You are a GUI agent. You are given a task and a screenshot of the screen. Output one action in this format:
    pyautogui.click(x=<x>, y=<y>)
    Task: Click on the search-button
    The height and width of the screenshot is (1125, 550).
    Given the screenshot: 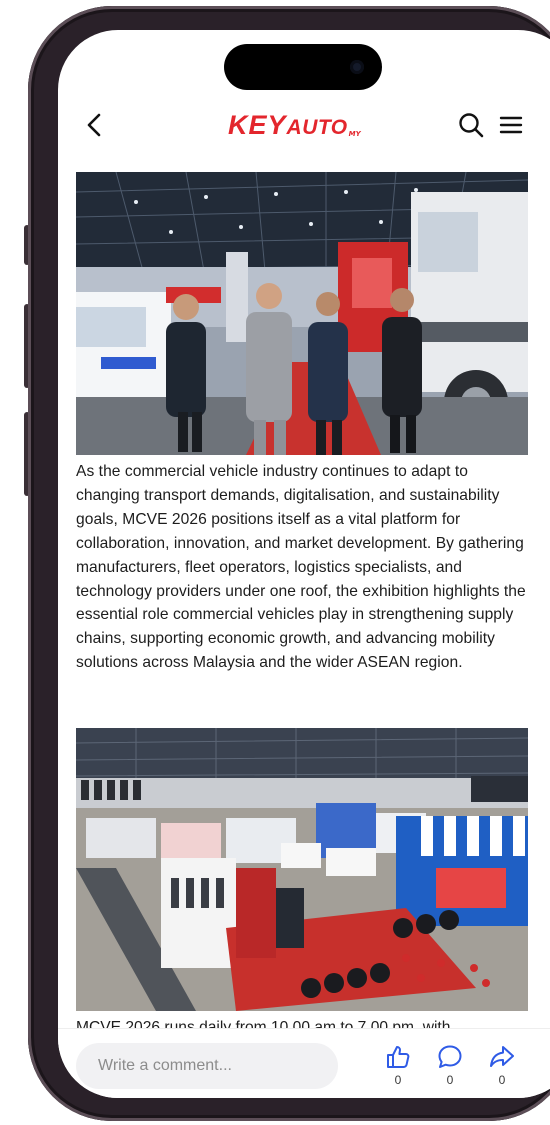 What is the action you would take?
    pyautogui.click(x=471, y=125)
    